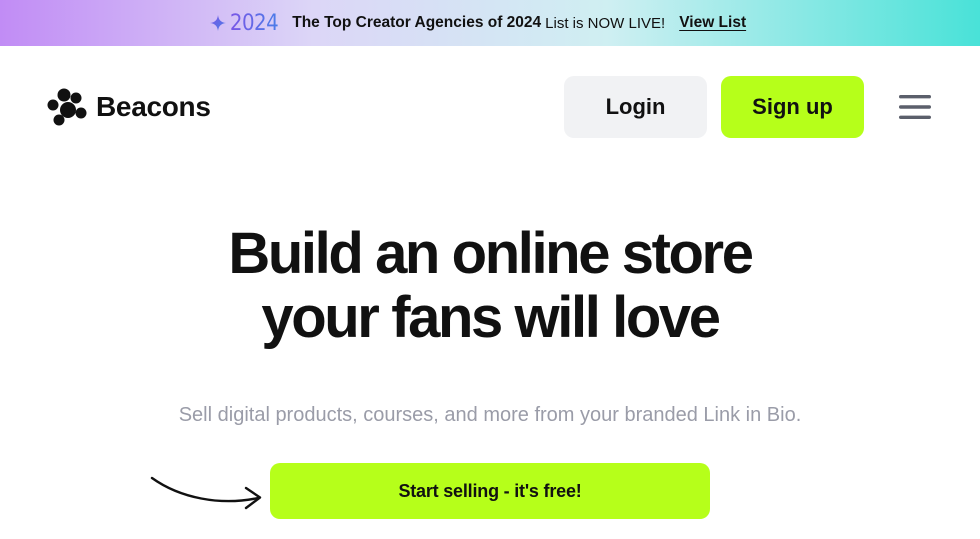 The height and width of the screenshot is (539, 980). I want to click on hamburger-menu-icon, so click(915, 107).